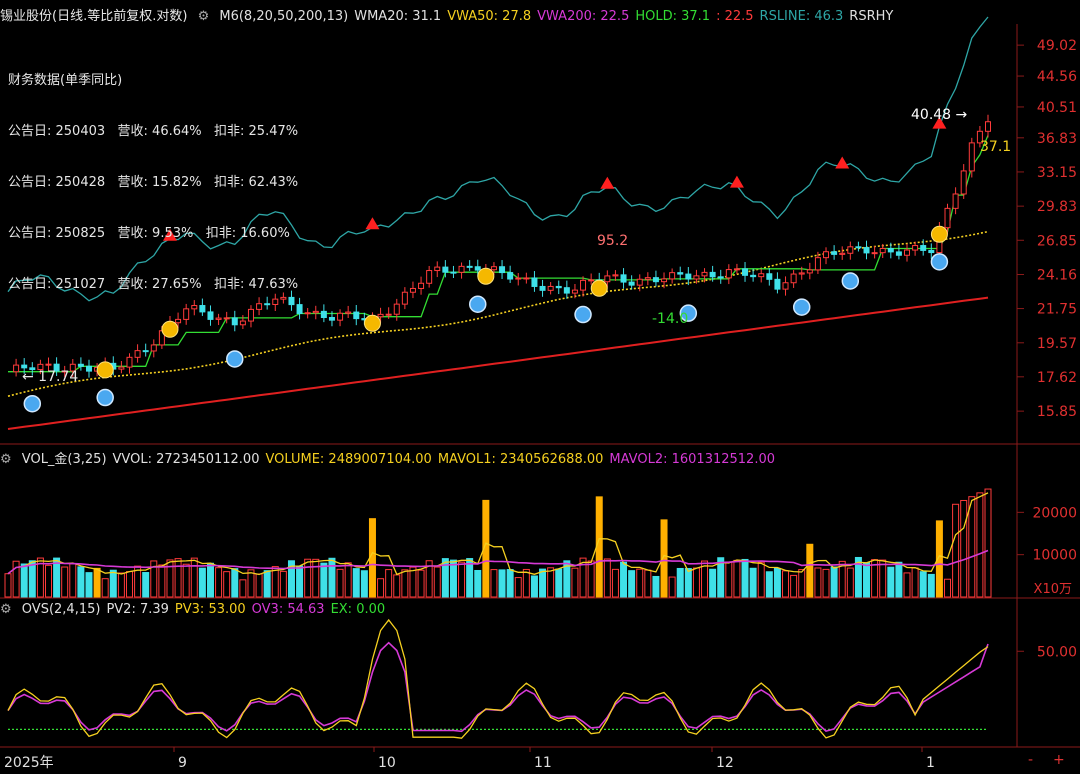 The width and height of the screenshot is (1080, 774). What do you see at coordinates (29, 763) in the screenshot?
I see `time-tick-label: 2025年` at bounding box center [29, 763].